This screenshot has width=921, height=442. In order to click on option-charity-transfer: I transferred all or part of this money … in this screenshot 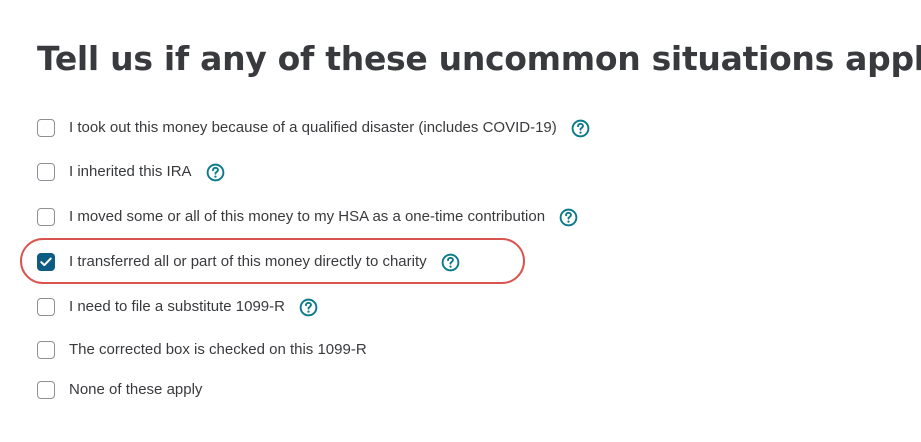, I will do `click(248, 262)`.